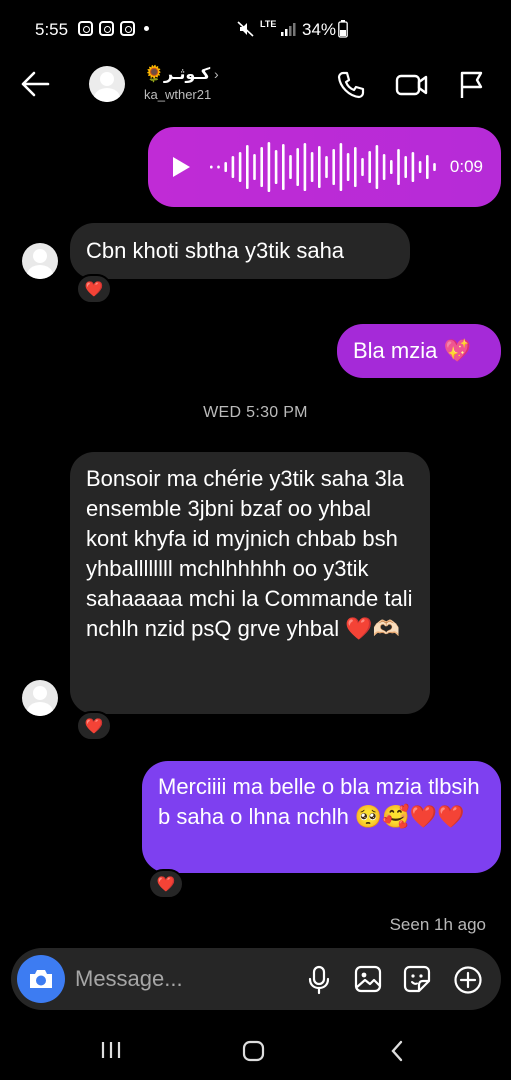 This screenshot has height=1080, width=511. Describe the element at coordinates (255, 29) in the screenshot. I see `status-bar: 5:55 LTE 34%` at that location.